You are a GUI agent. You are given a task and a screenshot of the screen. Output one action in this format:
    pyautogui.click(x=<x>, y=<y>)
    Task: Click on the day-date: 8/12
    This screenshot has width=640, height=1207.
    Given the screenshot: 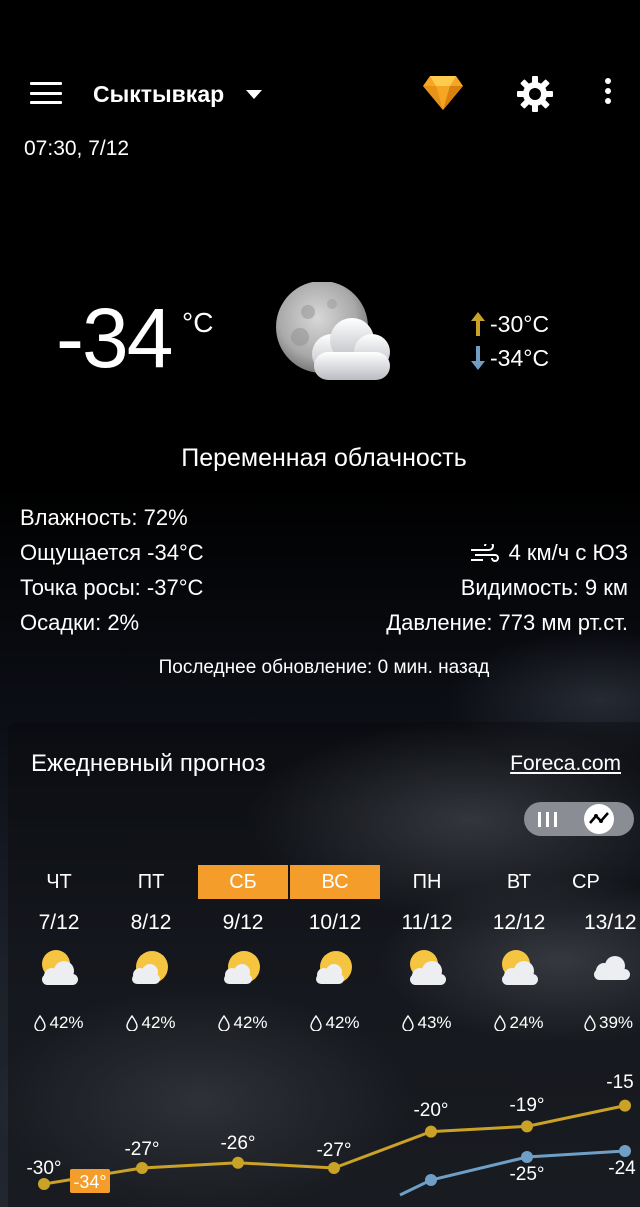 What is the action you would take?
    pyautogui.click(x=151, y=922)
    